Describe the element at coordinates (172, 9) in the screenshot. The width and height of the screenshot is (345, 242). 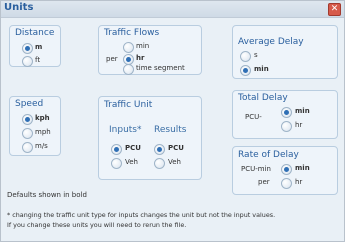
I see `title-bar: Units ✕` at that location.